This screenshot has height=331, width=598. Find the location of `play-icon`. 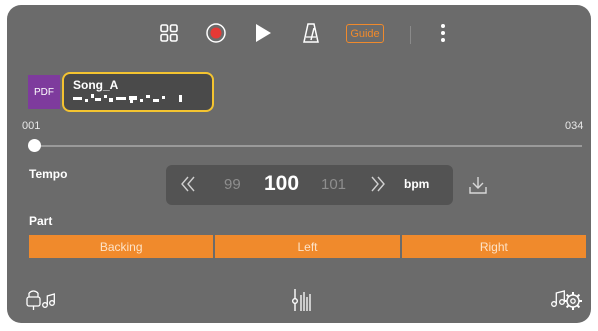

play-icon is located at coordinates (263, 33).